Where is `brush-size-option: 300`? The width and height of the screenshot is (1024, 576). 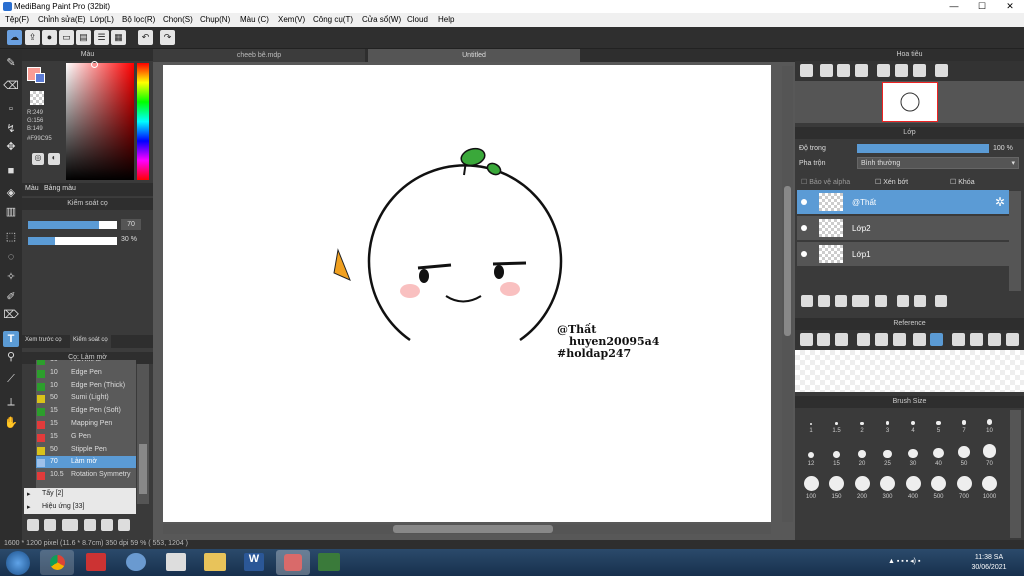 brush-size-option: 300 is located at coordinates (888, 491).